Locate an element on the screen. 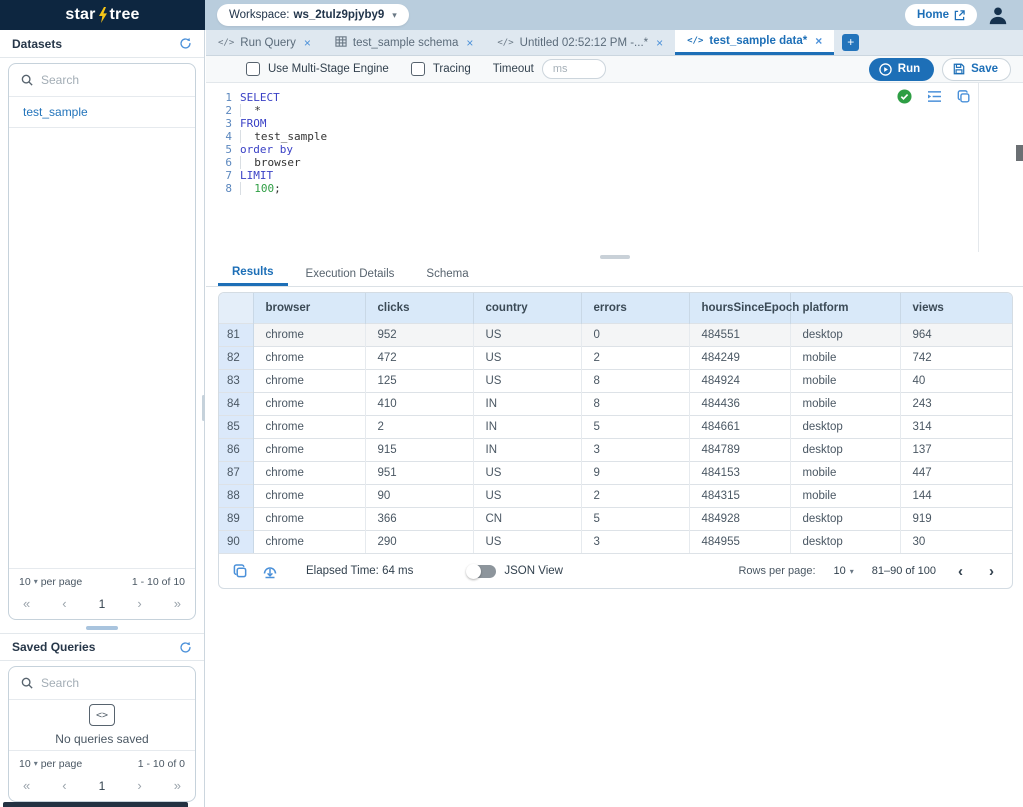 The width and height of the screenshot is (1023, 807). cell: 484249 is located at coordinates (740, 357).